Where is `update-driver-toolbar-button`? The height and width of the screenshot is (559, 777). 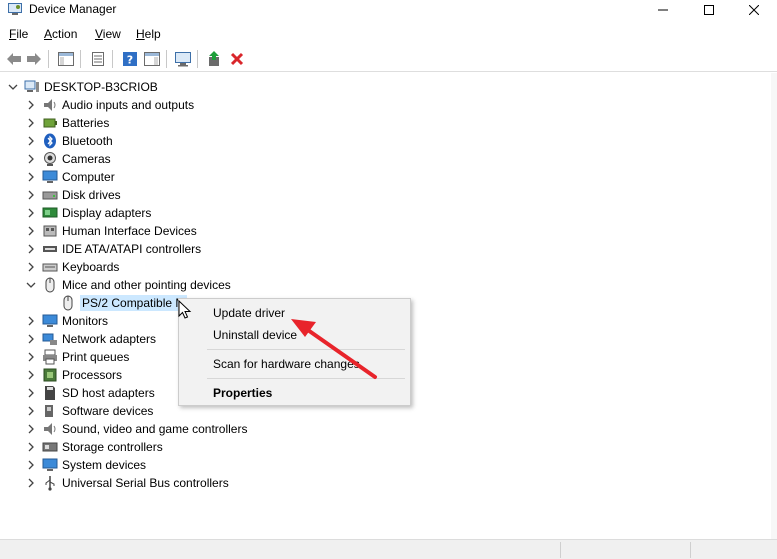
update-driver-toolbar-button is located at coordinates (214, 59).